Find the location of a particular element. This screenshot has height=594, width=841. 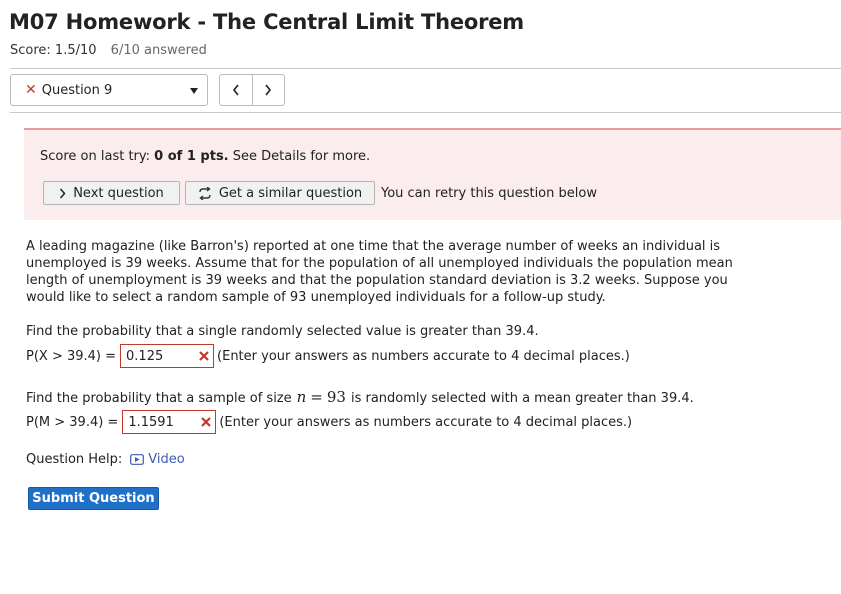

math-n-value: 93 is located at coordinates (336, 397).